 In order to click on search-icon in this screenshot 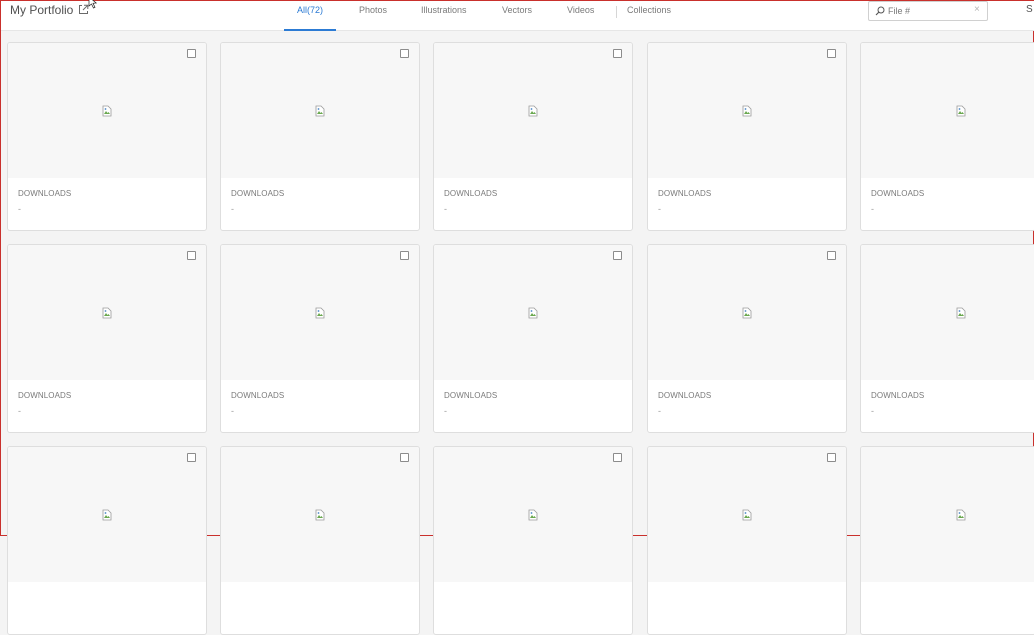, I will do `click(880, 11)`.